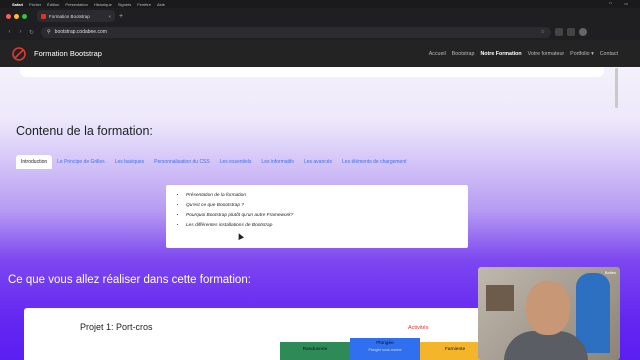 The image size is (640, 360). Describe the element at coordinates (327, 205) in the screenshot. I see `list-item: Qu'est ce que Boootstrap ?` at that location.